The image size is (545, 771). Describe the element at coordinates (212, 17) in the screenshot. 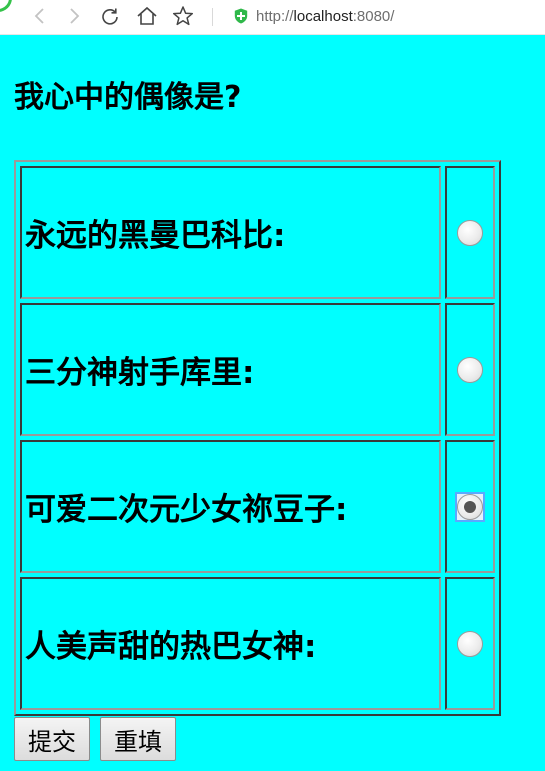

I see `toolbar-separator` at that location.